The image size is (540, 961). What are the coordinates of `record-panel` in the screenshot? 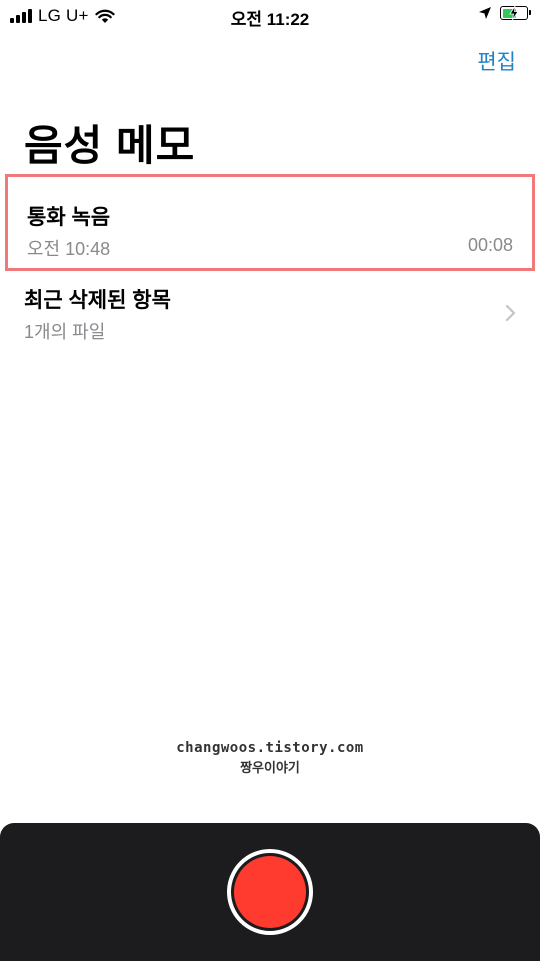 It's located at (270, 892).